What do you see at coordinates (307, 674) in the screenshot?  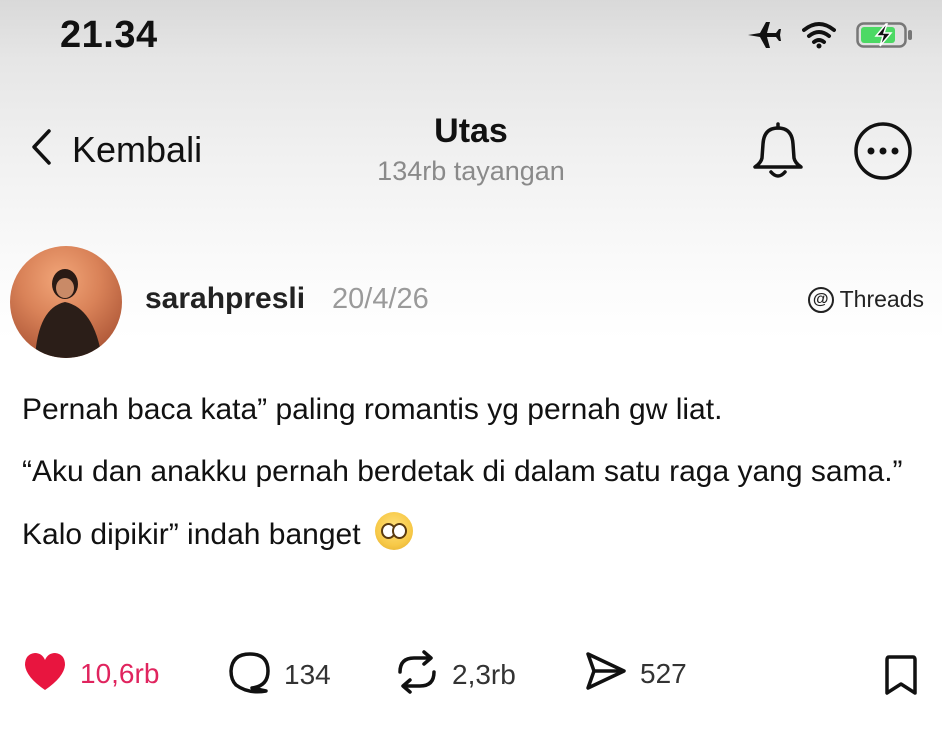 I see `comment-count: 134` at bounding box center [307, 674].